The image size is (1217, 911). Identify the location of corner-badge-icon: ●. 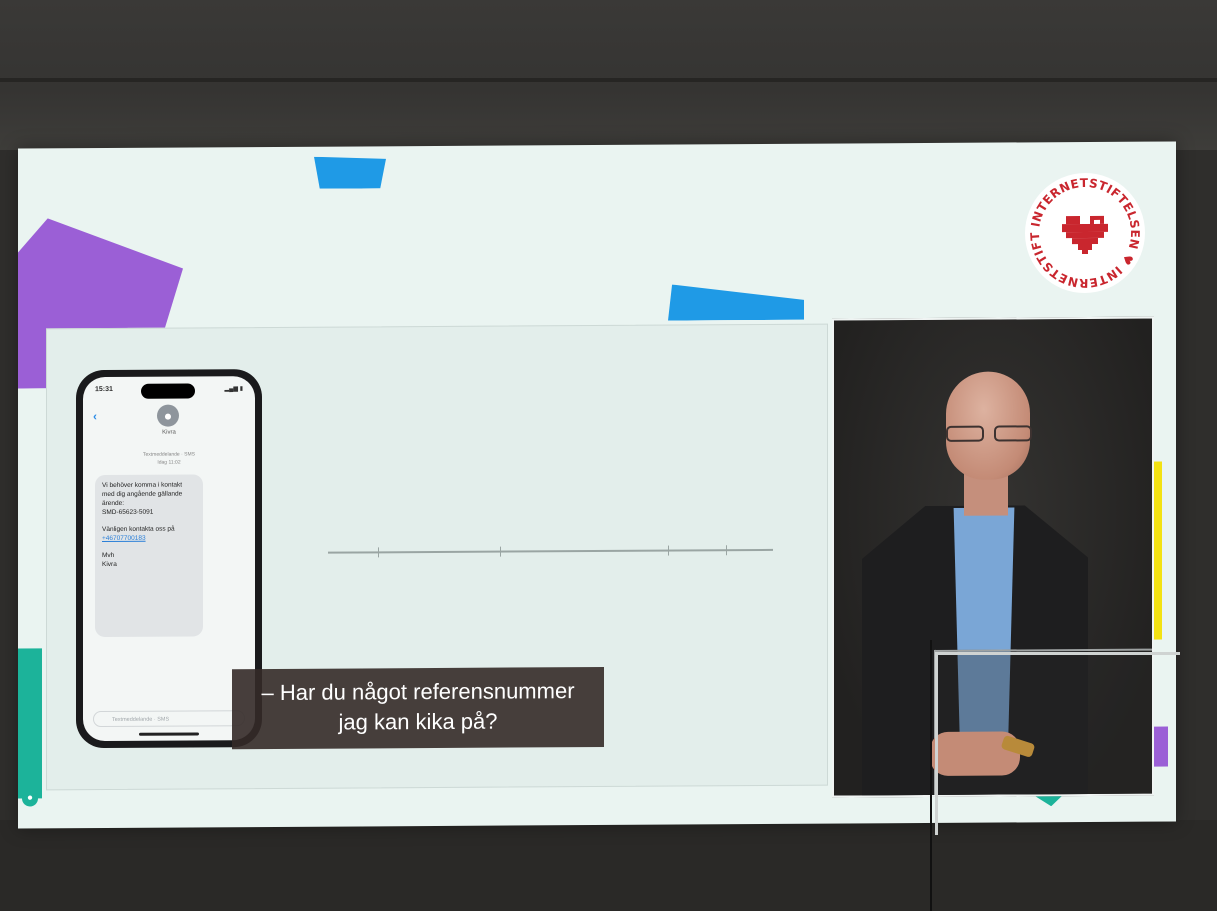
(30, 798).